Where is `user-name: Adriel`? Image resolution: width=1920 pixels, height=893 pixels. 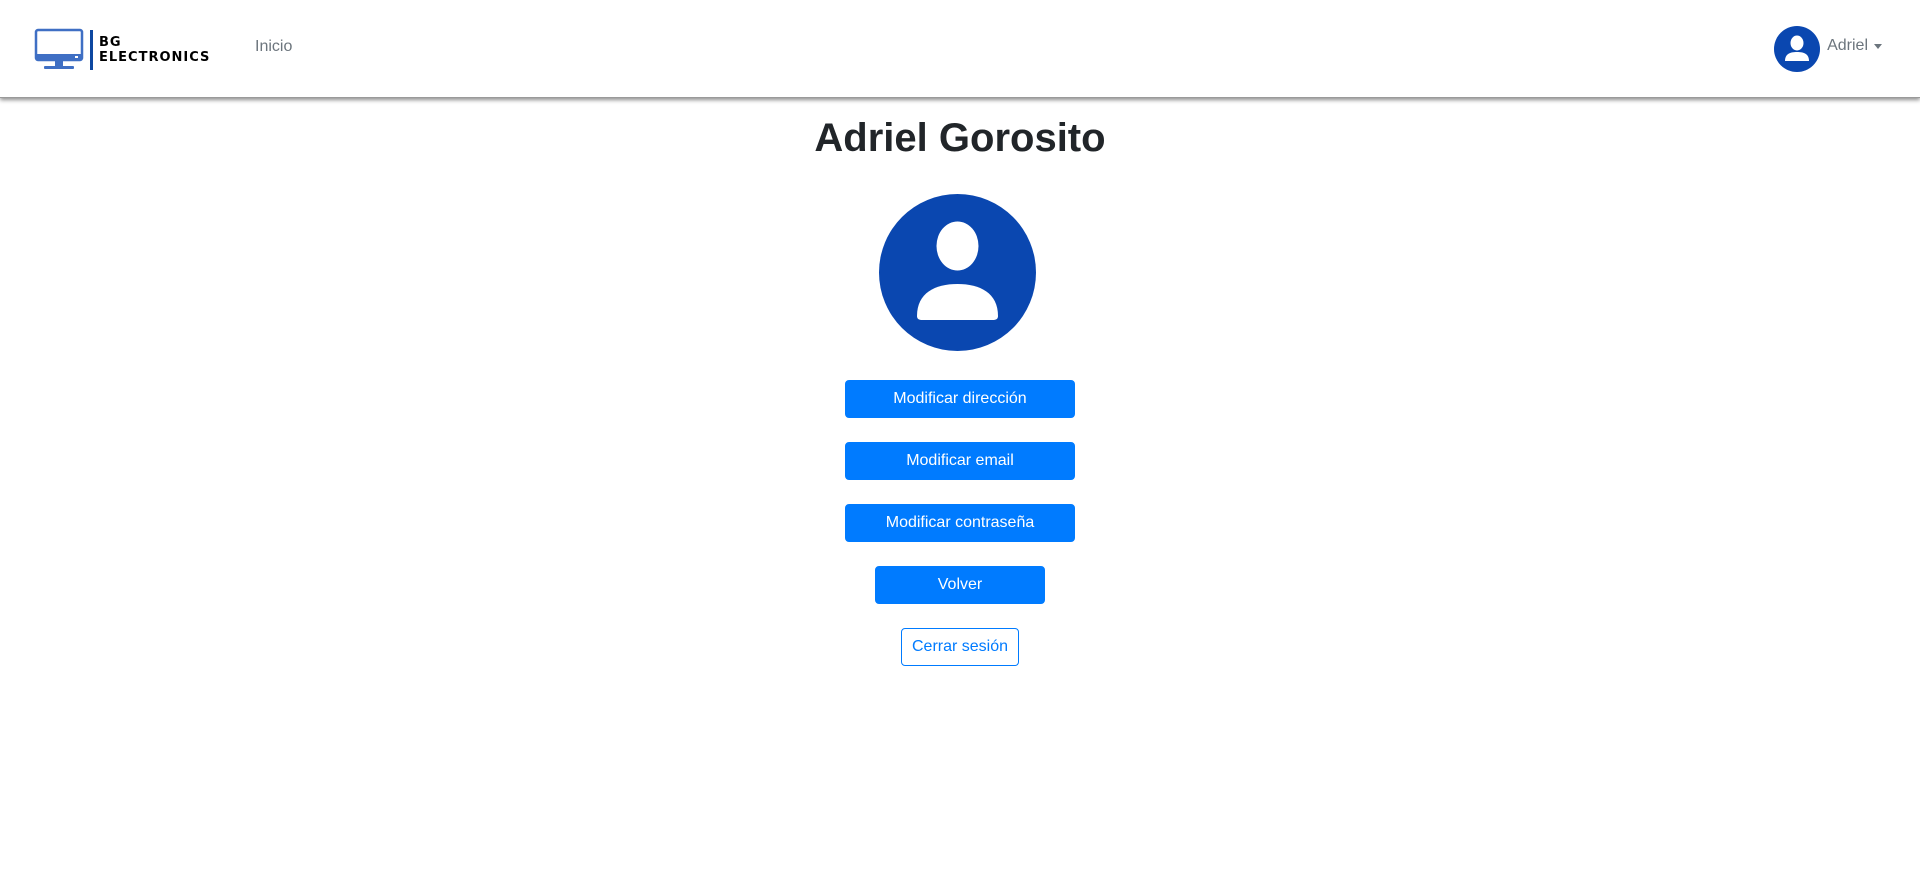
user-name: Adriel is located at coordinates (1847, 45).